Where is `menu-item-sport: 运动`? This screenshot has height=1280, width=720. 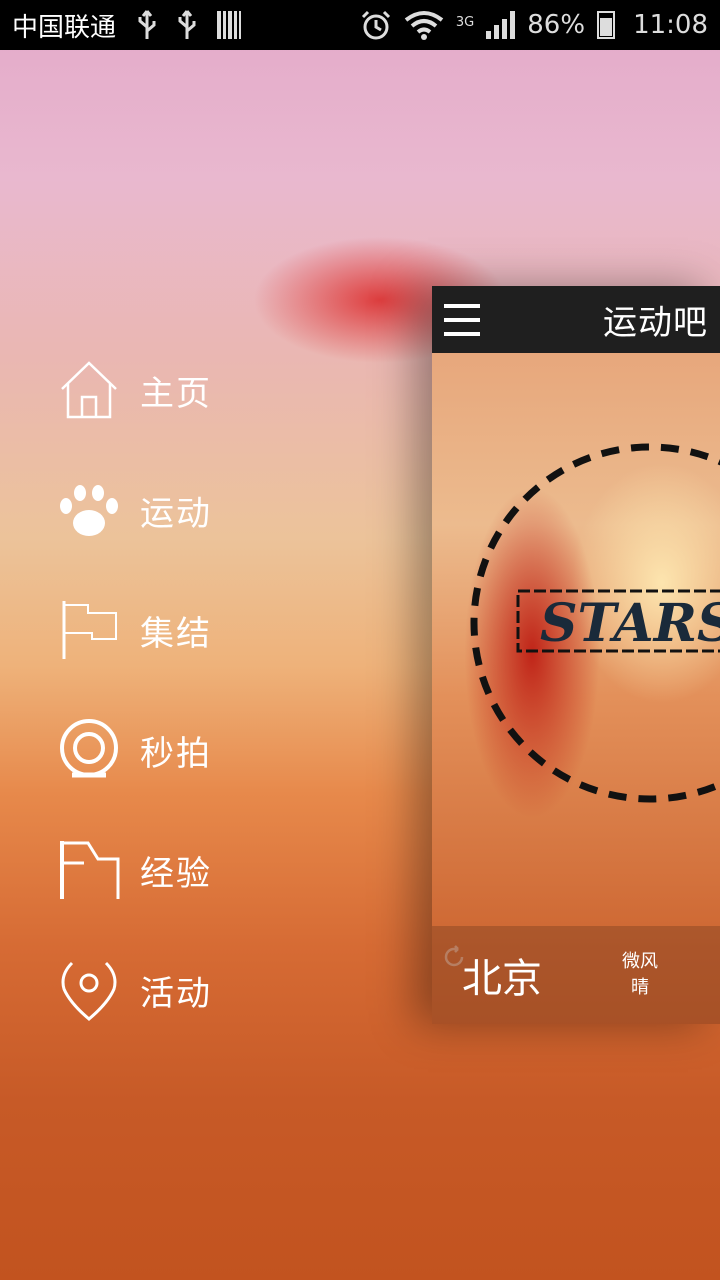 menu-item-sport: 运动 is located at coordinates (135, 510).